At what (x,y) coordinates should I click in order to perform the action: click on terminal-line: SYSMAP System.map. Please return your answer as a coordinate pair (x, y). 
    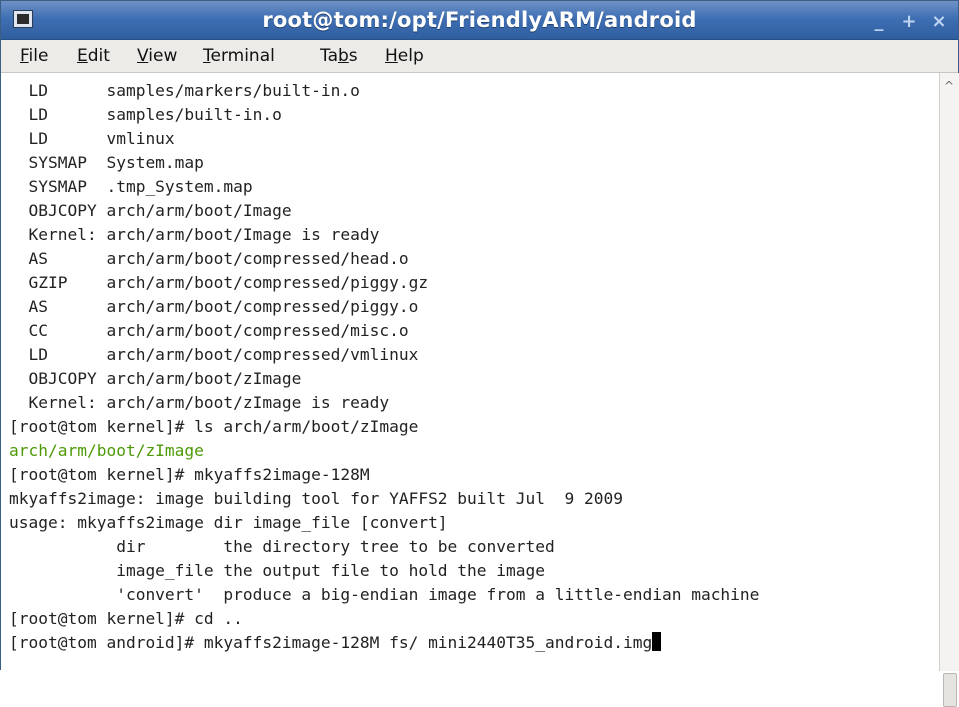
    Looking at the image, I should click on (106, 162).